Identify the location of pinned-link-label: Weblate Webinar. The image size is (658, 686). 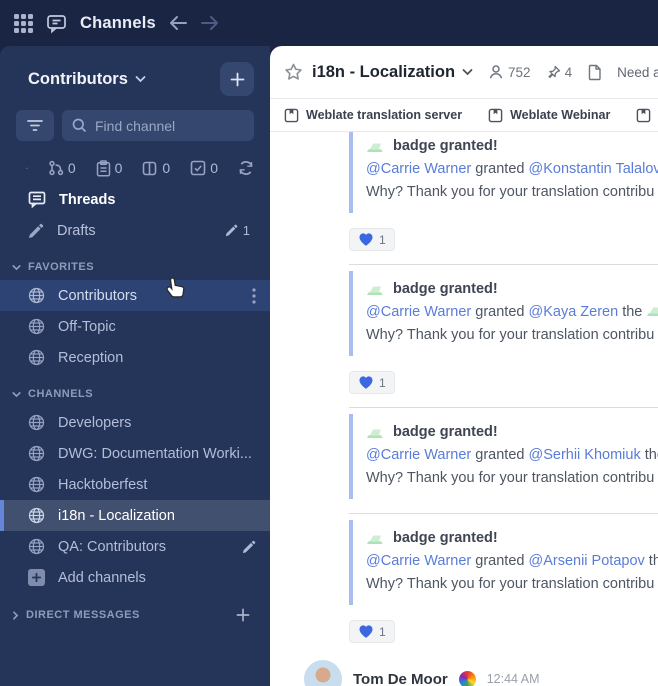
(560, 115).